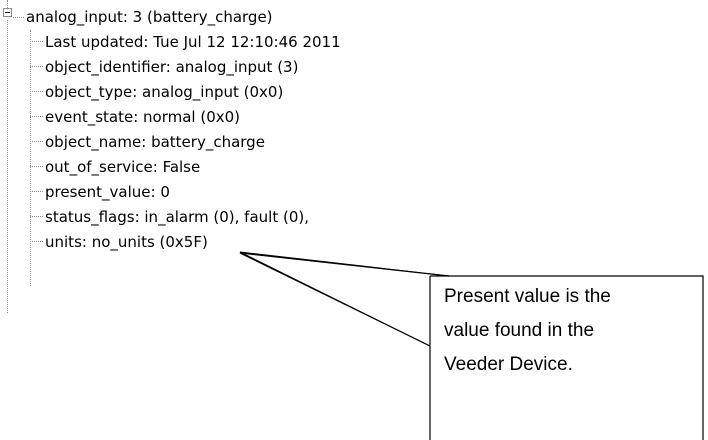 Image resolution: width=708 pixels, height=440 pixels. What do you see at coordinates (508, 364) in the screenshot?
I see `callout-line: Veeder Device.` at bounding box center [508, 364].